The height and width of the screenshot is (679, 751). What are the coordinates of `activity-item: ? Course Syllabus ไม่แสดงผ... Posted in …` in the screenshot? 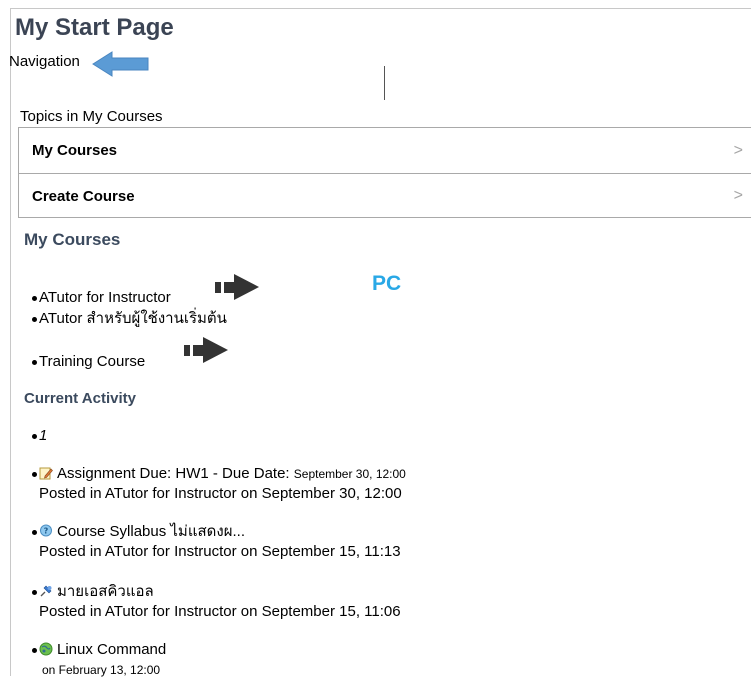 It's located at (216, 542).